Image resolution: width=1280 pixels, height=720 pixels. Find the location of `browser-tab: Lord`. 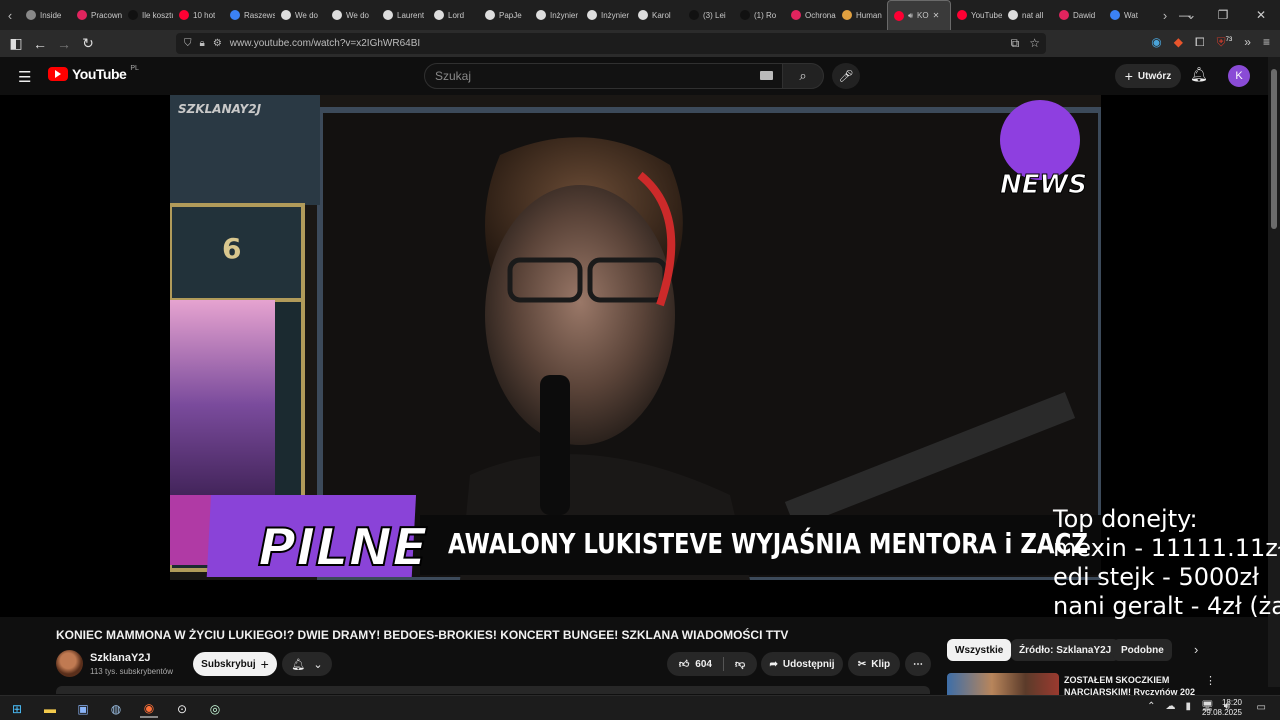

browser-tab: Lord is located at coordinates (453, 15).